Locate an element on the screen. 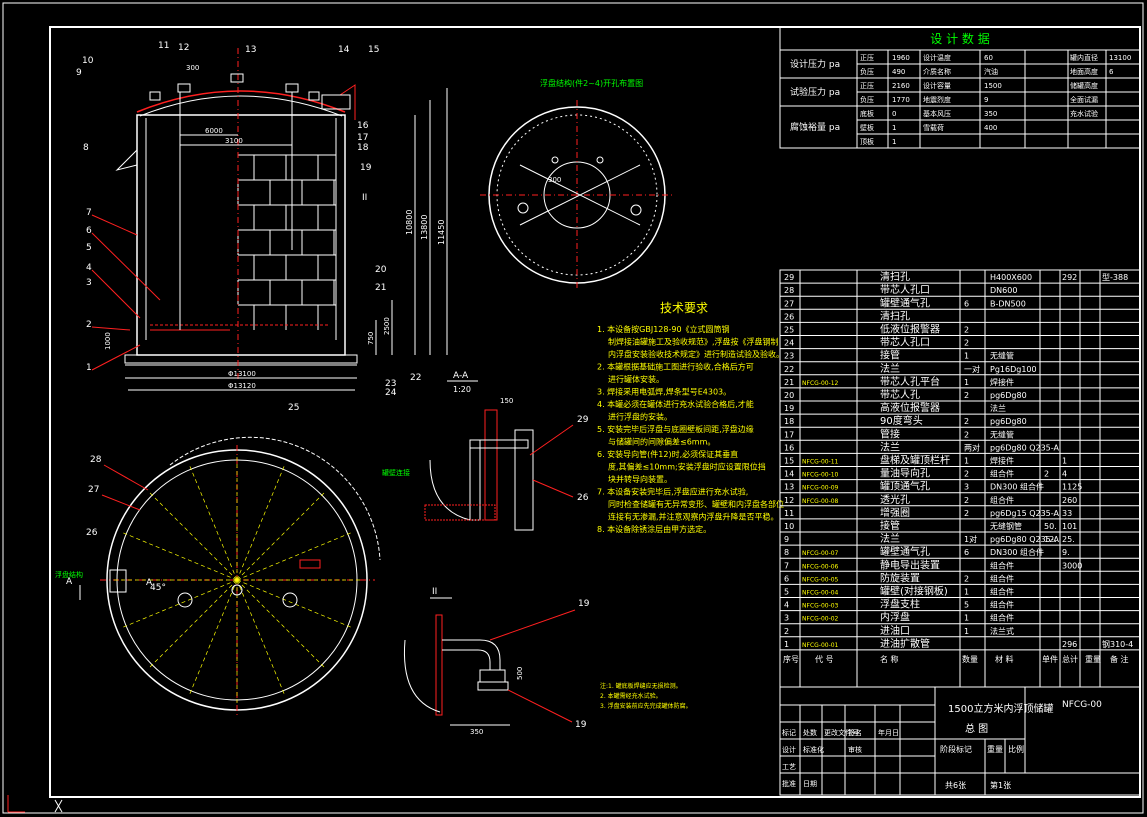  bom-cell: 3 is located at coordinates (786, 618).